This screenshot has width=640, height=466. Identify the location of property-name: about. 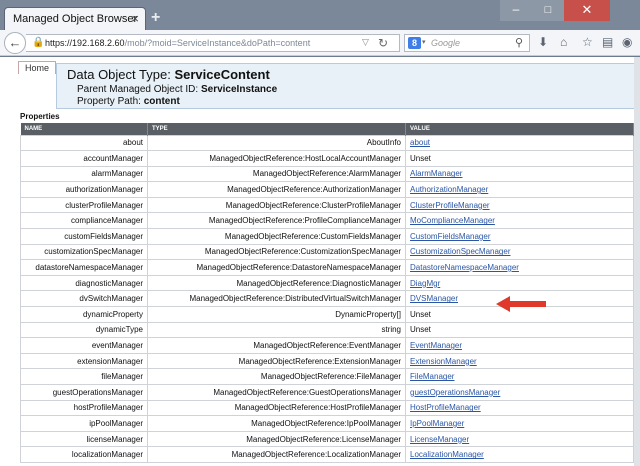
(84, 143).